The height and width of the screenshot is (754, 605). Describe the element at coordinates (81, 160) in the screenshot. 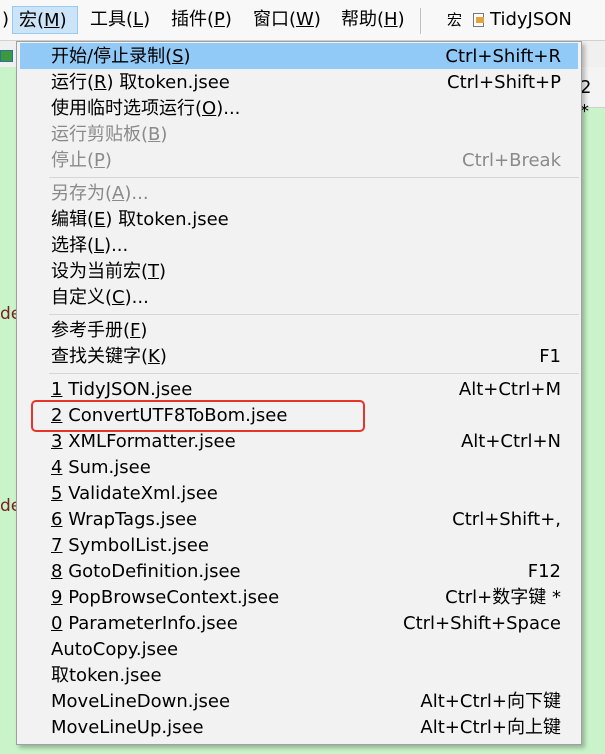

I see `menu-item-label: 停止(P)` at that location.